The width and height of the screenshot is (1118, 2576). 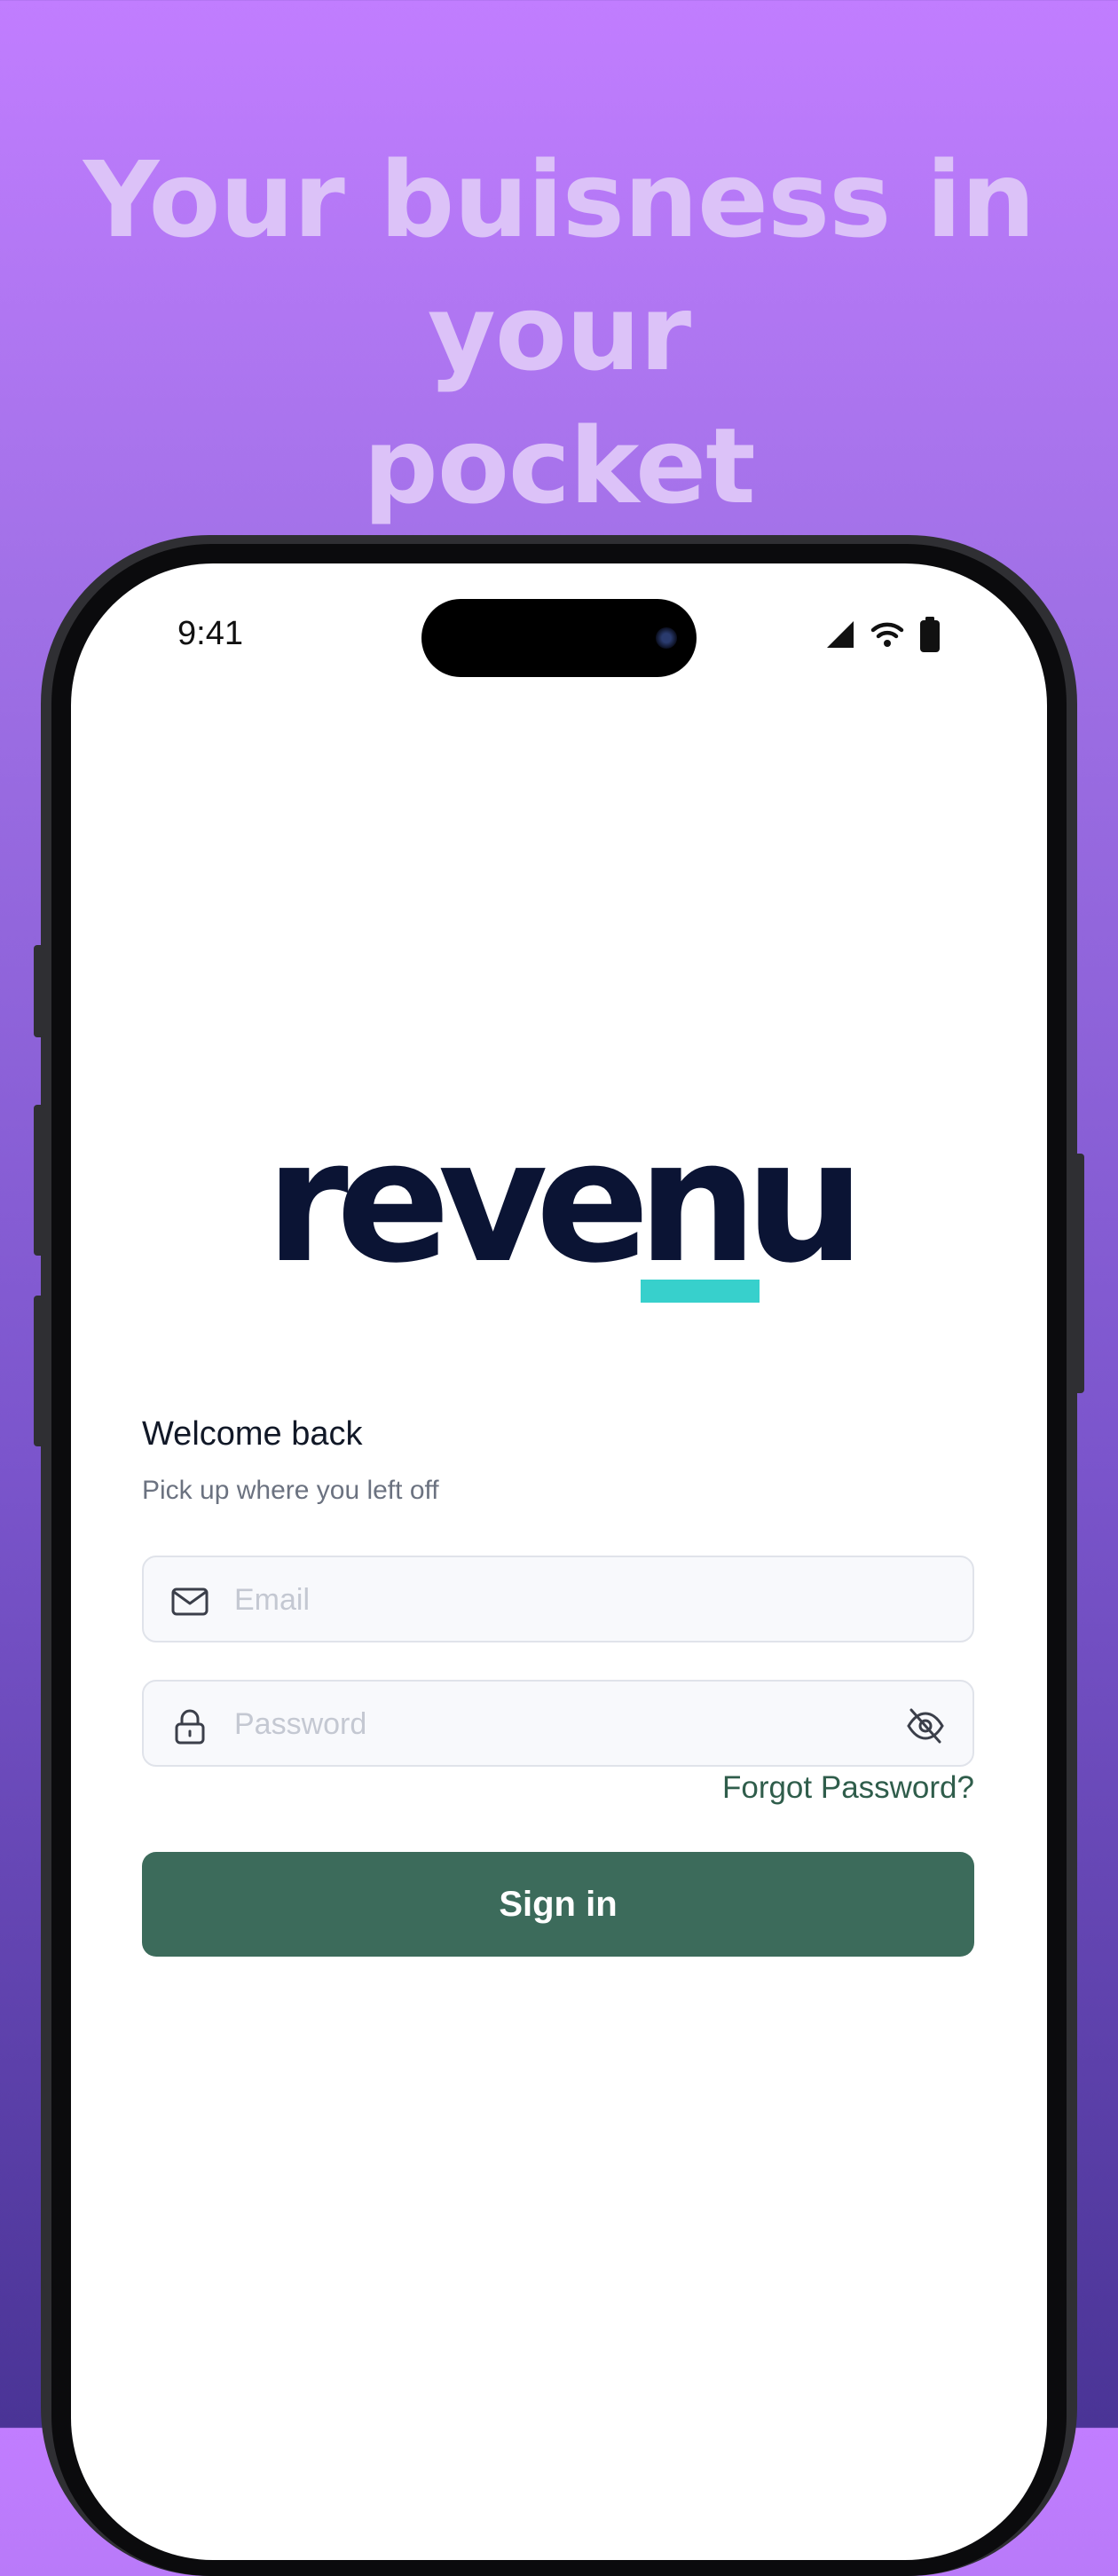 What do you see at coordinates (700, 1291) in the screenshot?
I see `logo-accent-bar` at bounding box center [700, 1291].